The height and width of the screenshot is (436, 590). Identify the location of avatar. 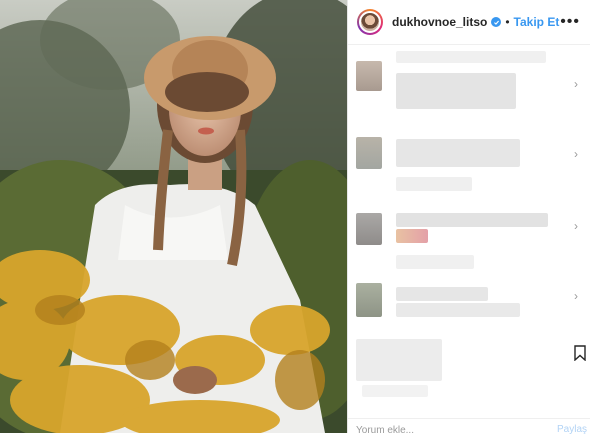
(370, 22).